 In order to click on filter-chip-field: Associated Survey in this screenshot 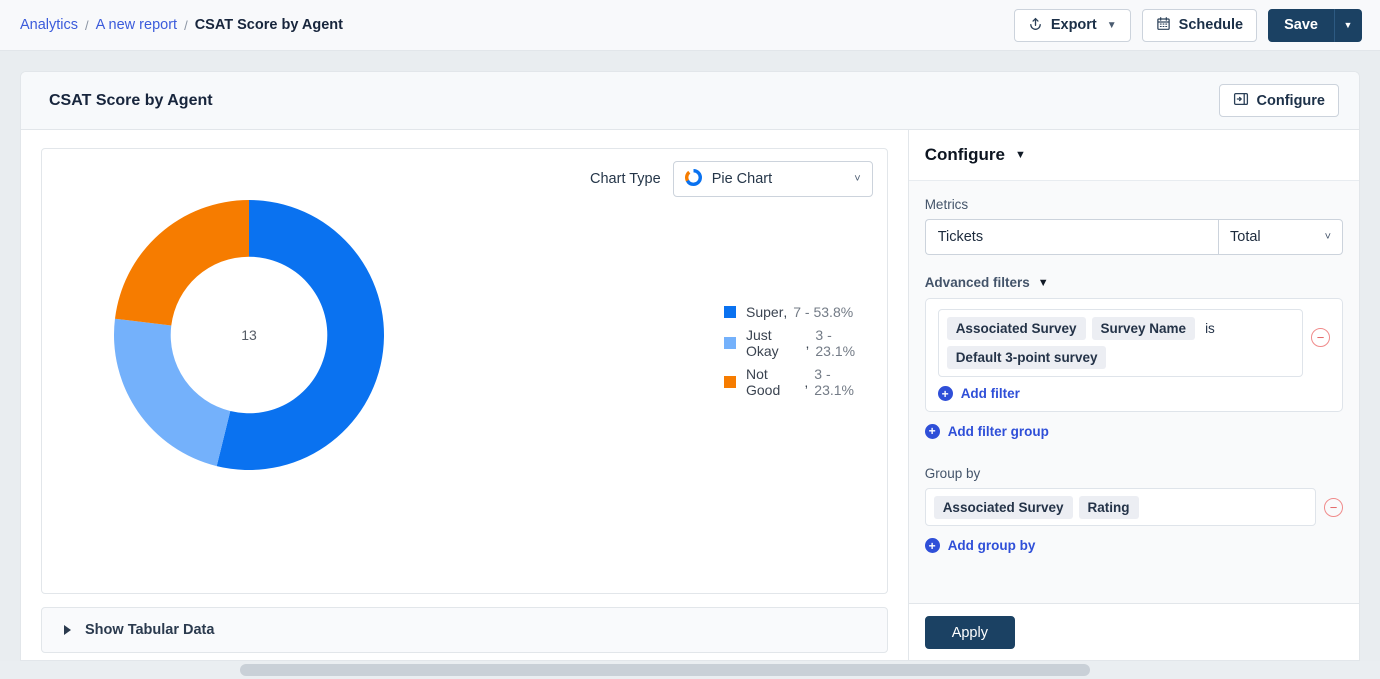, I will do `click(1016, 328)`.